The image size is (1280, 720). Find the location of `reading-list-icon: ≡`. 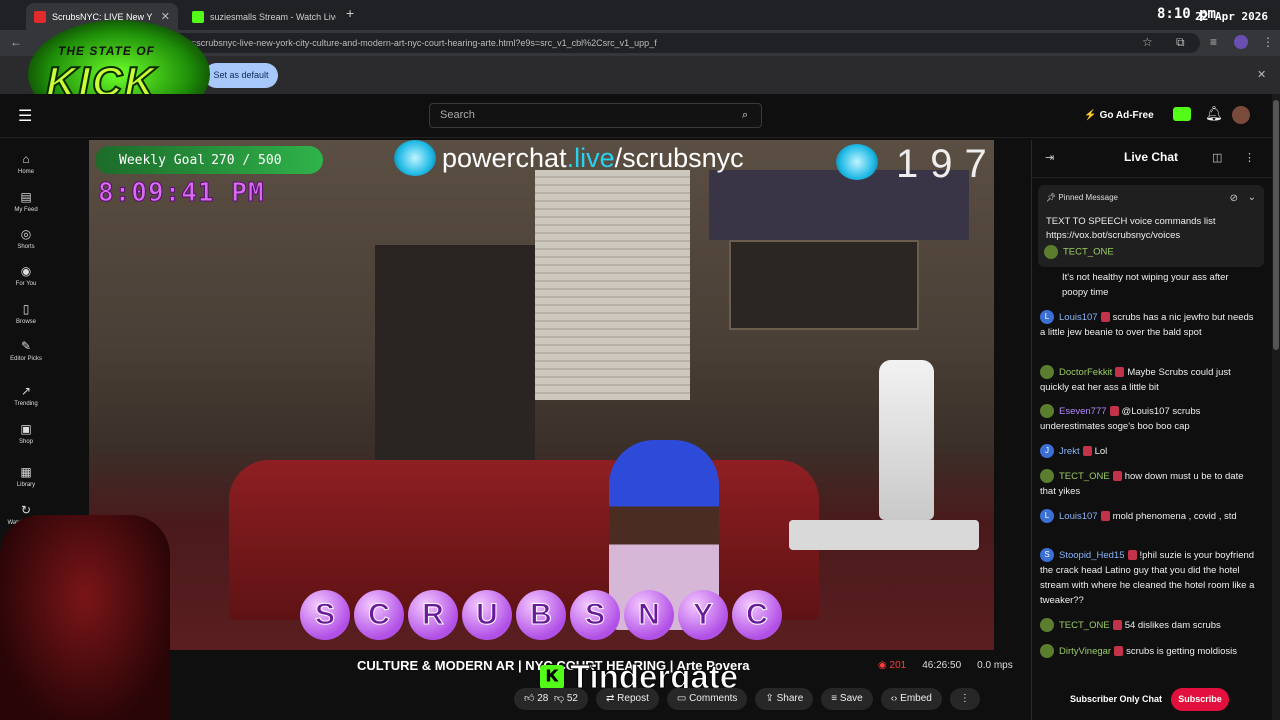

reading-list-icon: ≡ is located at coordinates (1213, 42).